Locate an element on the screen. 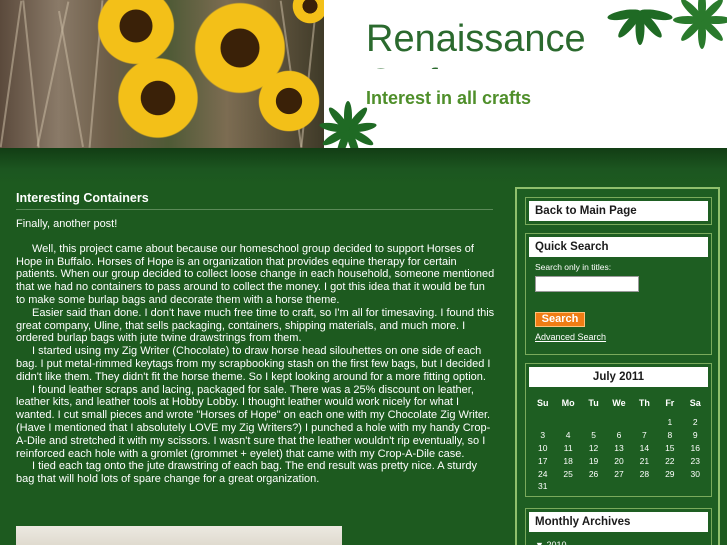 The height and width of the screenshot is (545, 727). calendar-day: 17 is located at coordinates (542, 460).